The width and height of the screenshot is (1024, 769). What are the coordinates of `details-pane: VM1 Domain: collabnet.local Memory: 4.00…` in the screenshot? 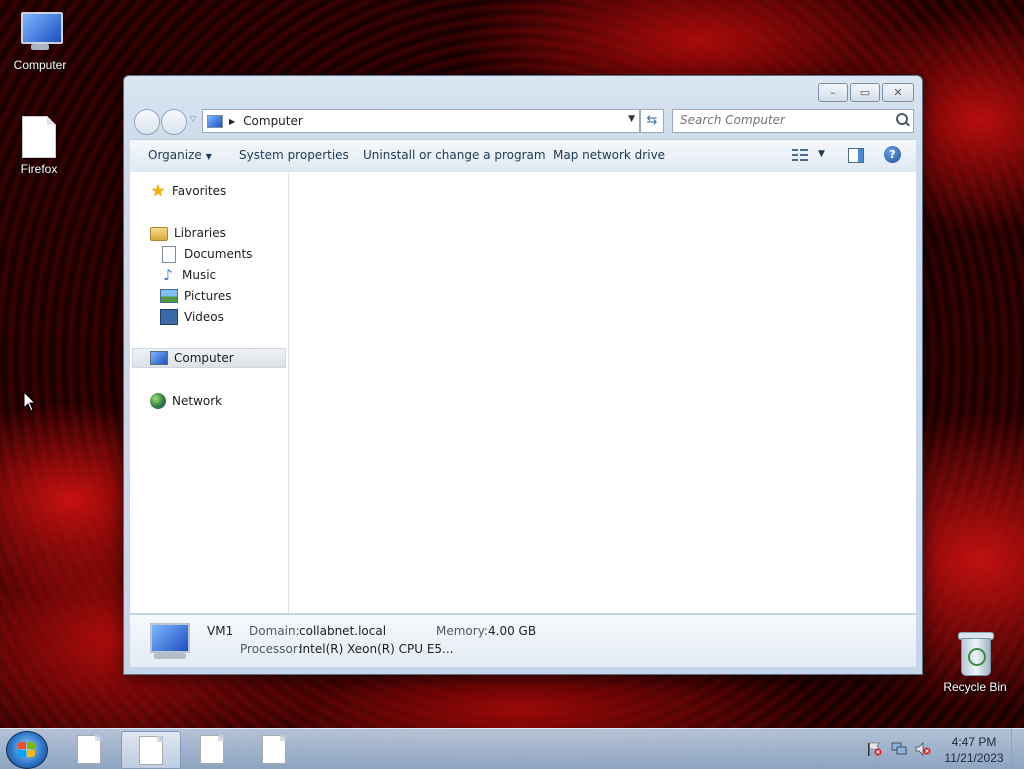 It's located at (523, 640).